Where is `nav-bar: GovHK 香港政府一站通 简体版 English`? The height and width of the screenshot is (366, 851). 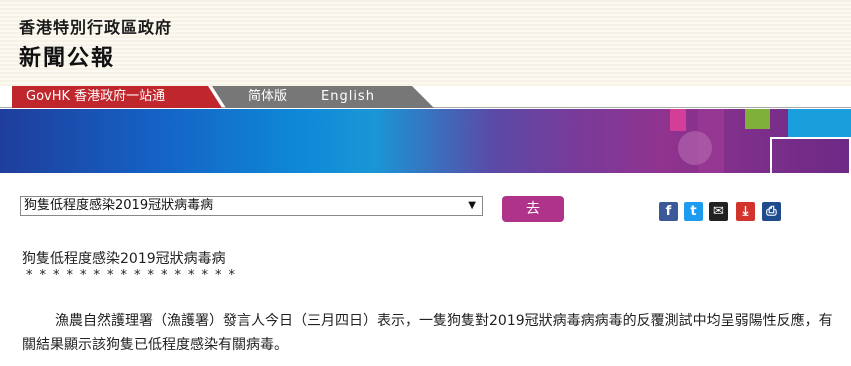
nav-bar: GovHK 香港政府一站通 简体版 English is located at coordinates (425, 97).